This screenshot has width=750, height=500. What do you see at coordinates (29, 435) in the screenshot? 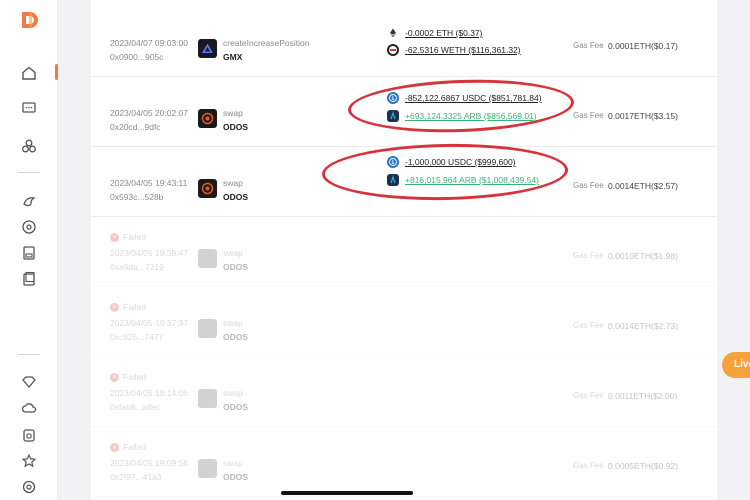
I see `lock-icon` at bounding box center [29, 435].